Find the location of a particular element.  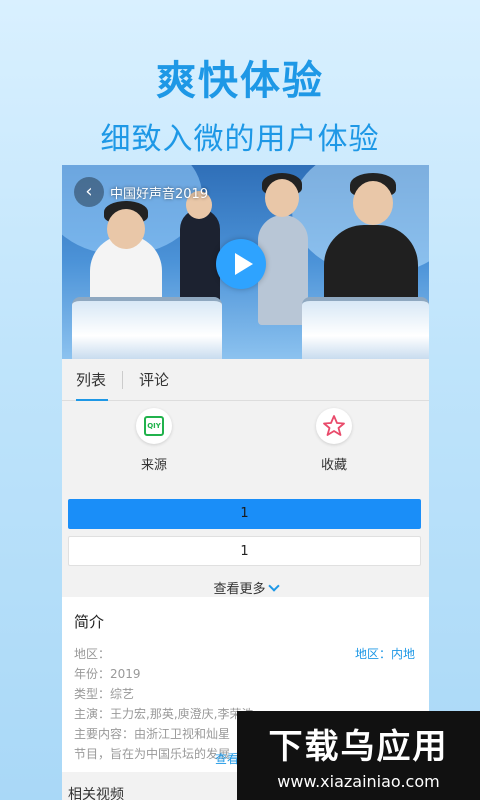

tab-list: 列表 is located at coordinates (92, 380).